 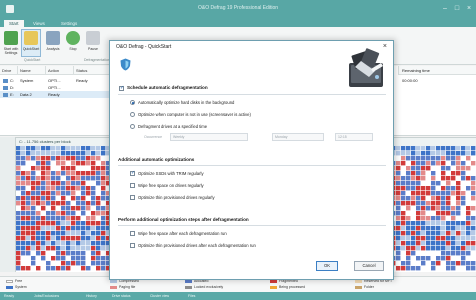 What do you see at coordinates (73, 43) in the screenshot?
I see `stop-button: Stop` at bounding box center [73, 43].